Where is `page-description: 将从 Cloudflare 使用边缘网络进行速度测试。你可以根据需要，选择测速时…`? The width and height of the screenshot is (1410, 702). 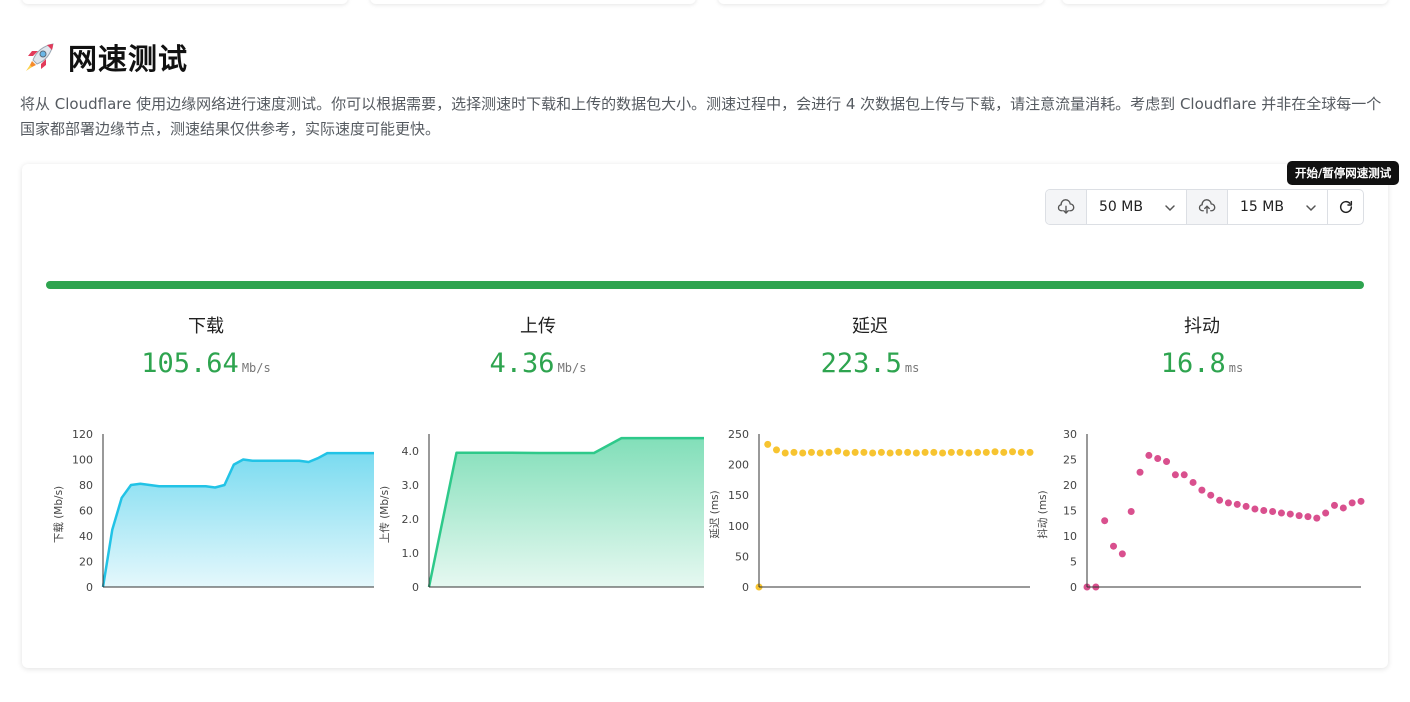
page-description: 将从 Cloudflare 使用边缘网络进行速度测试。你可以根据需要，选择测速时… is located at coordinates (701, 116).